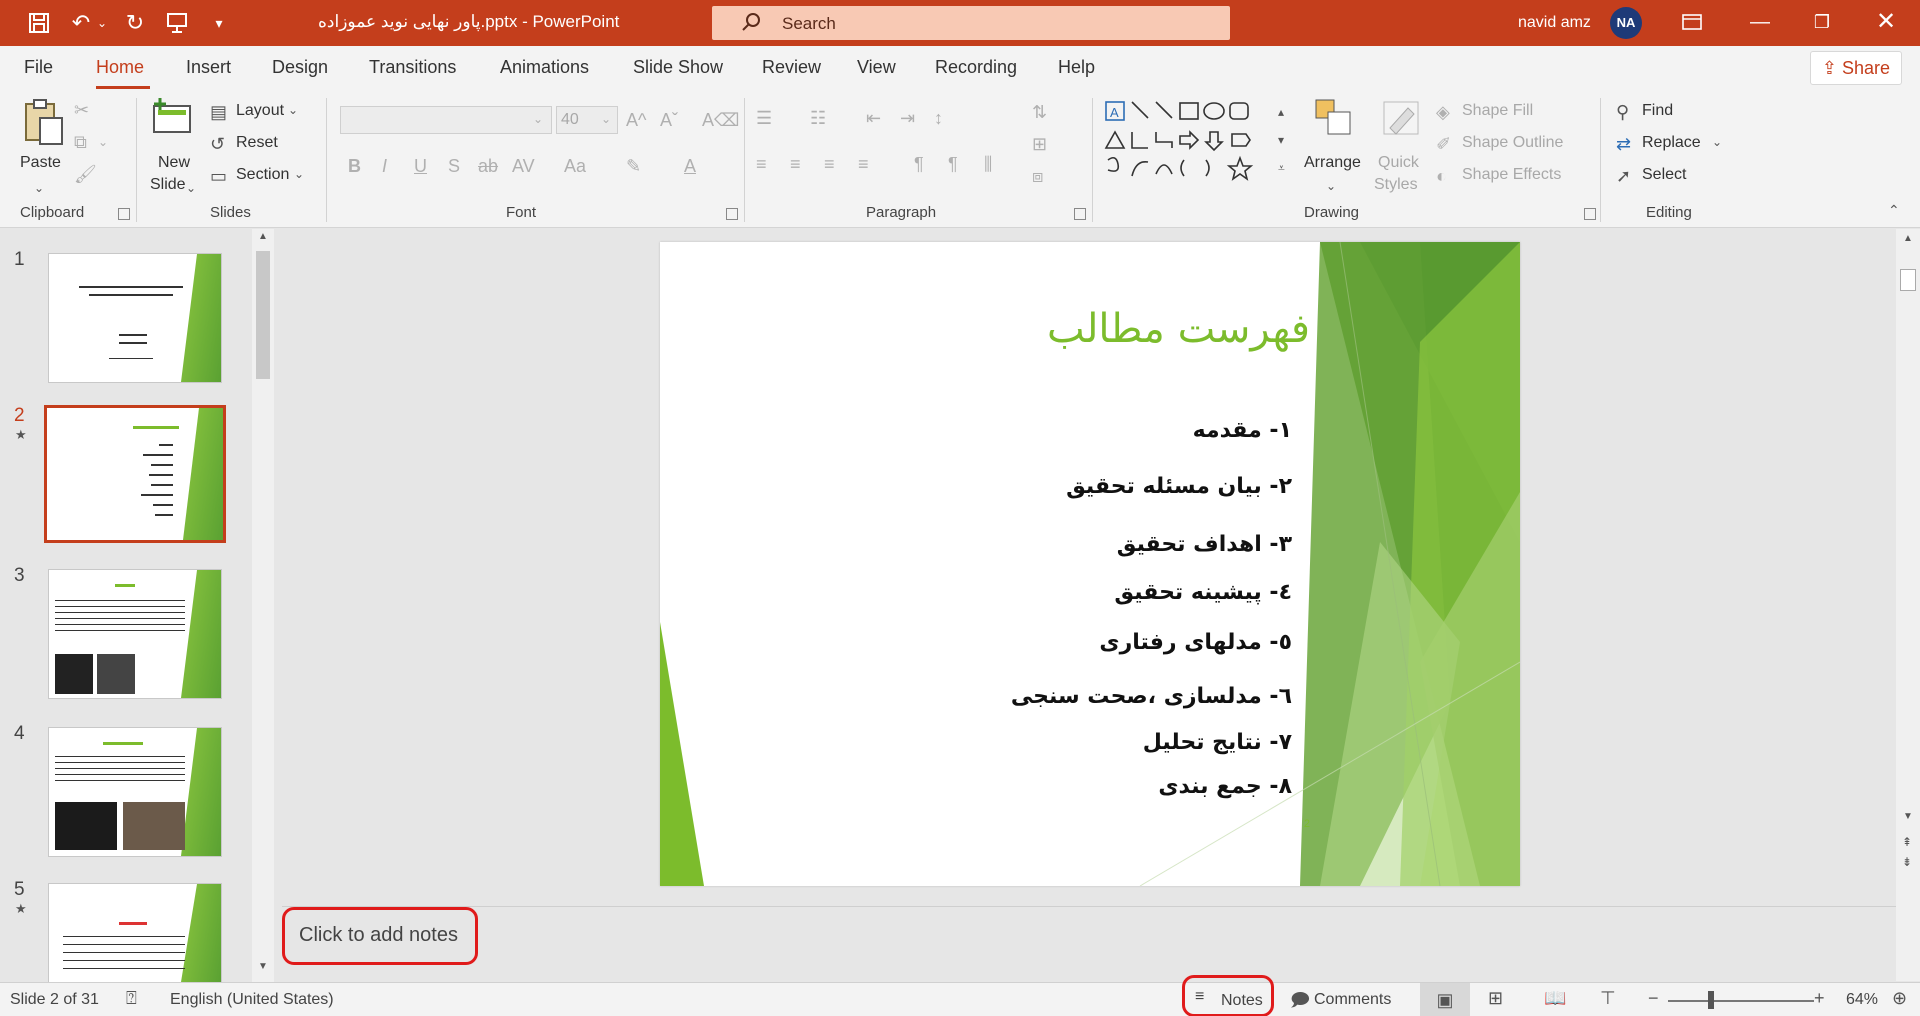 This screenshot has width=1920, height=1016. What do you see at coordinates (829, 164) in the screenshot?
I see `align-right-icon: ≡` at bounding box center [829, 164].